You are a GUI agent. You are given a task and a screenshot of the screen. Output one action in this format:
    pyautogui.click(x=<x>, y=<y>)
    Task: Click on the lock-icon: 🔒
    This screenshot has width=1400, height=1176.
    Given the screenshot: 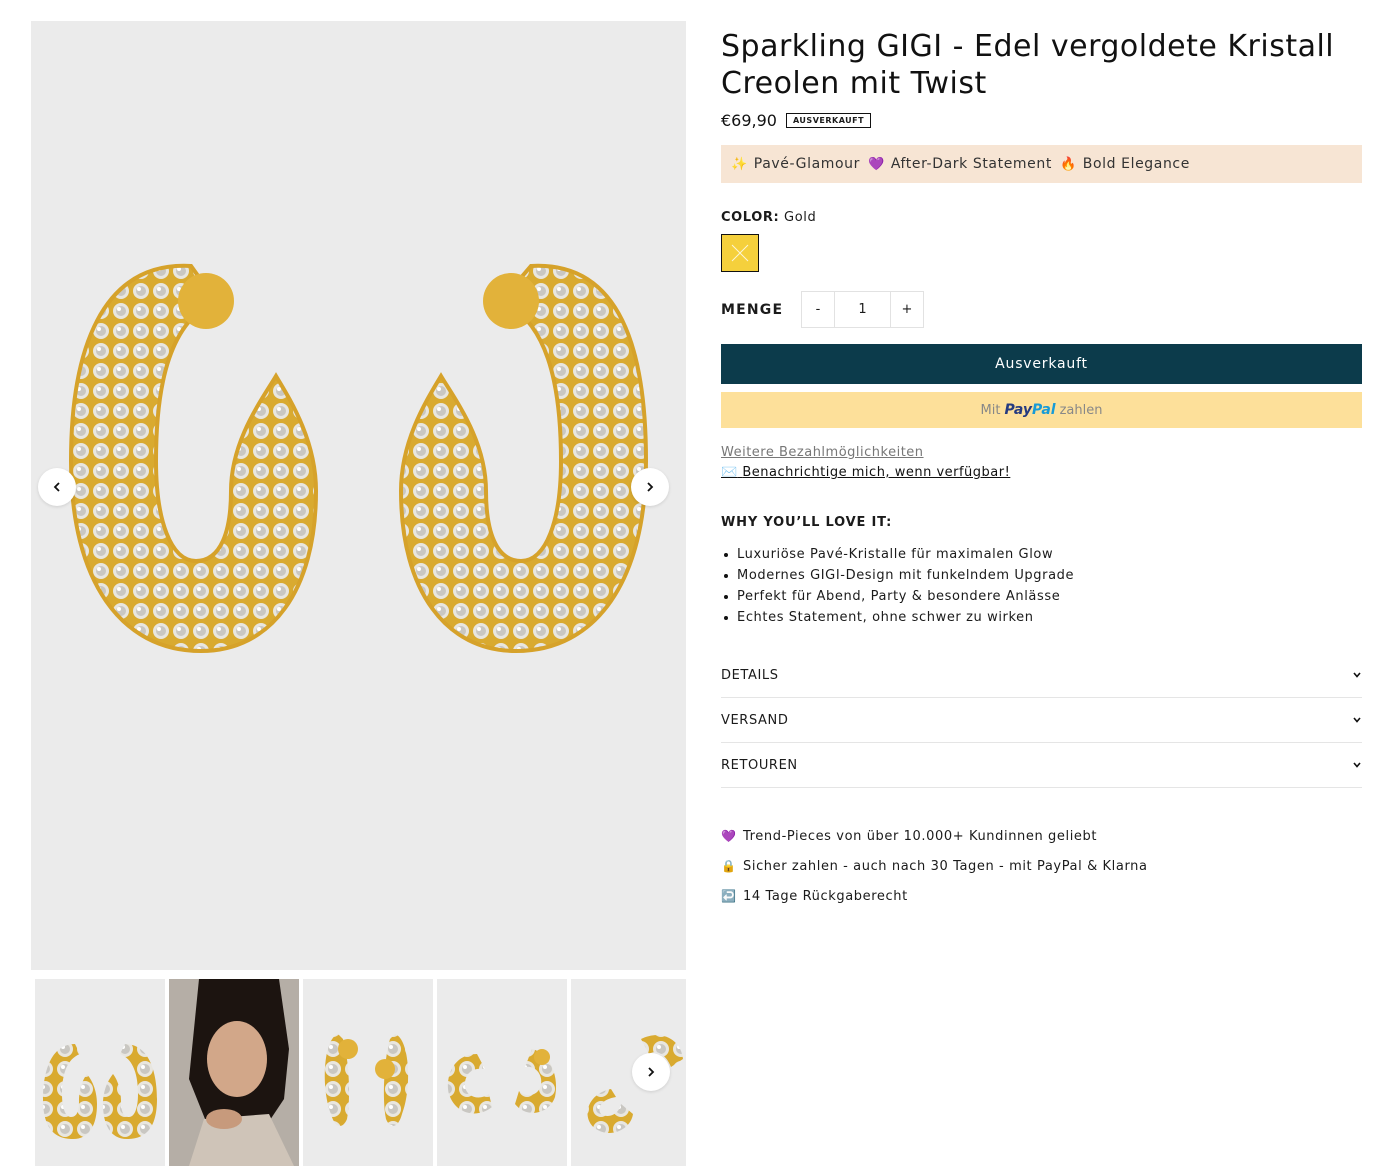 What is the action you would take?
    pyautogui.click(x=729, y=866)
    